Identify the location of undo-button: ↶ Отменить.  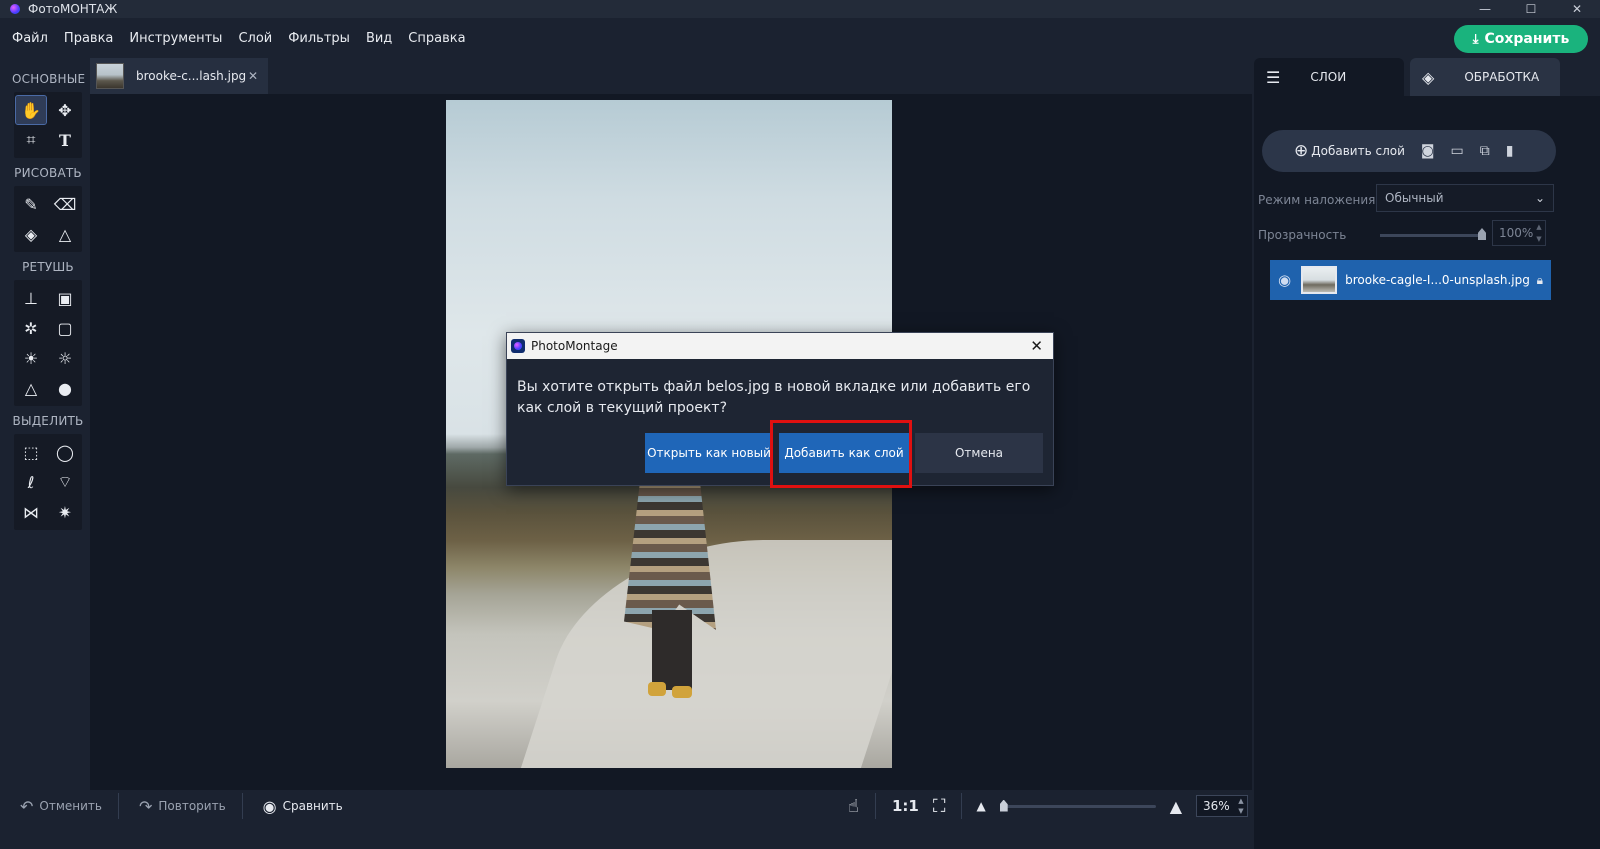
(61, 806).